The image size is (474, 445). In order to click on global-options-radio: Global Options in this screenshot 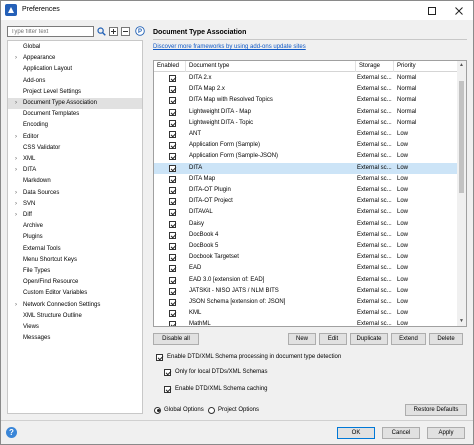, I will do `click(179, 410)`.